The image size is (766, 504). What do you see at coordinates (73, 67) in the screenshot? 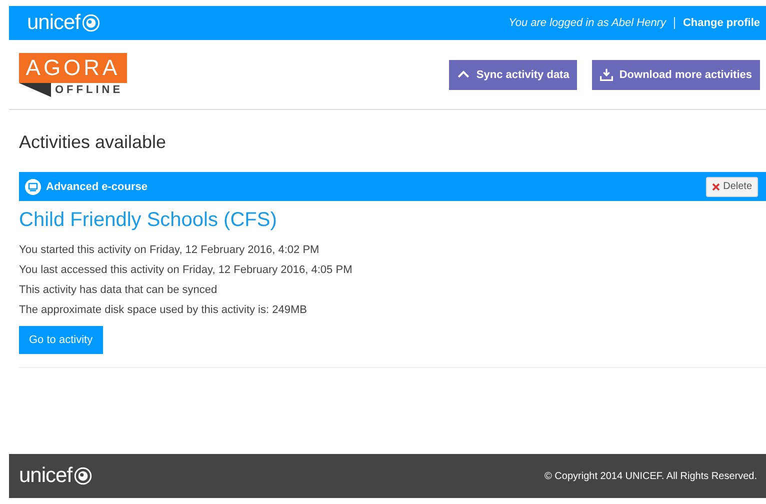
I see `logo-title: AGORA` at bounding box center [73, 67].